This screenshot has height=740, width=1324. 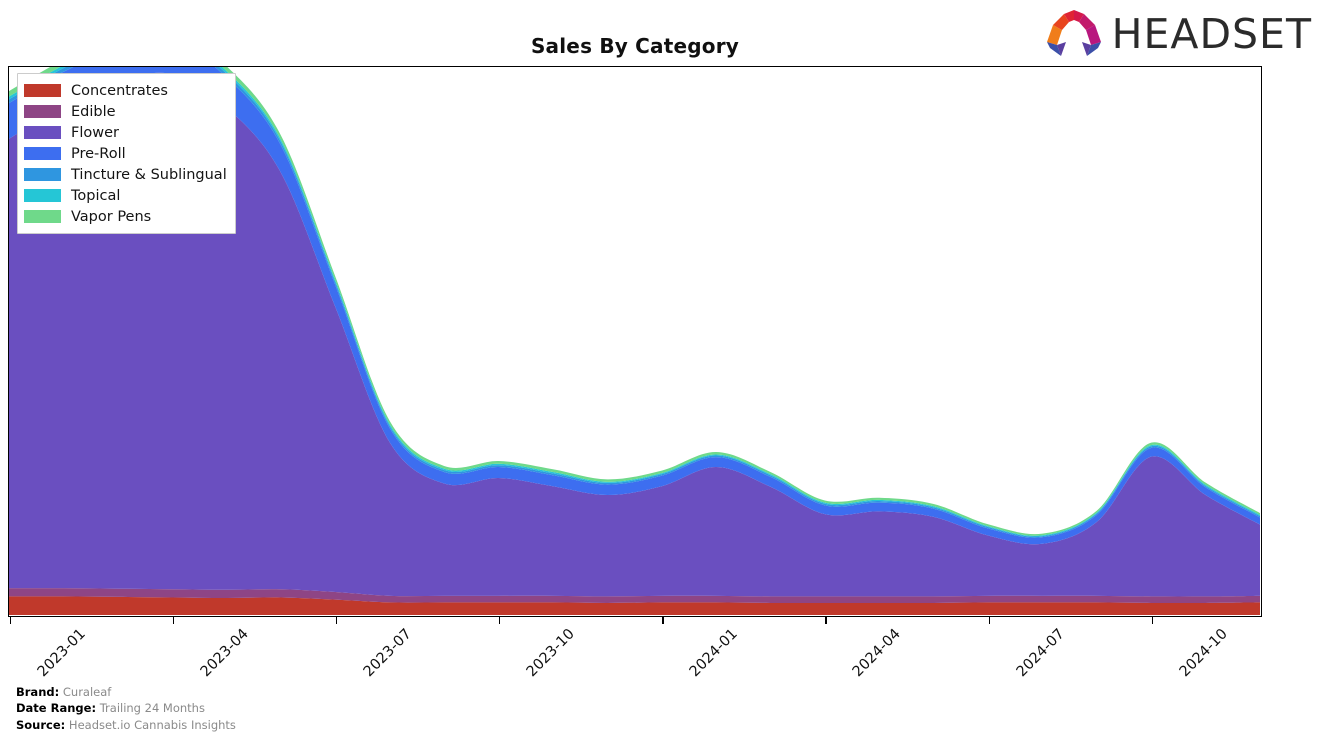 I want to click on x-tick-label: 2024-07, so click(x=1040, y=653).